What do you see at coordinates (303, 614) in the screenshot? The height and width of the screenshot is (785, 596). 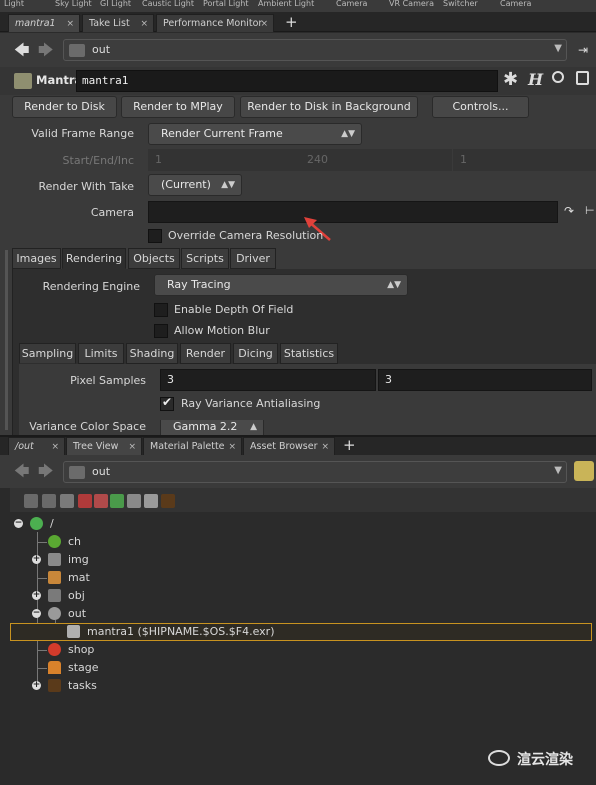 I see `tree-item-out: − out` at bounding box center [303, 614].